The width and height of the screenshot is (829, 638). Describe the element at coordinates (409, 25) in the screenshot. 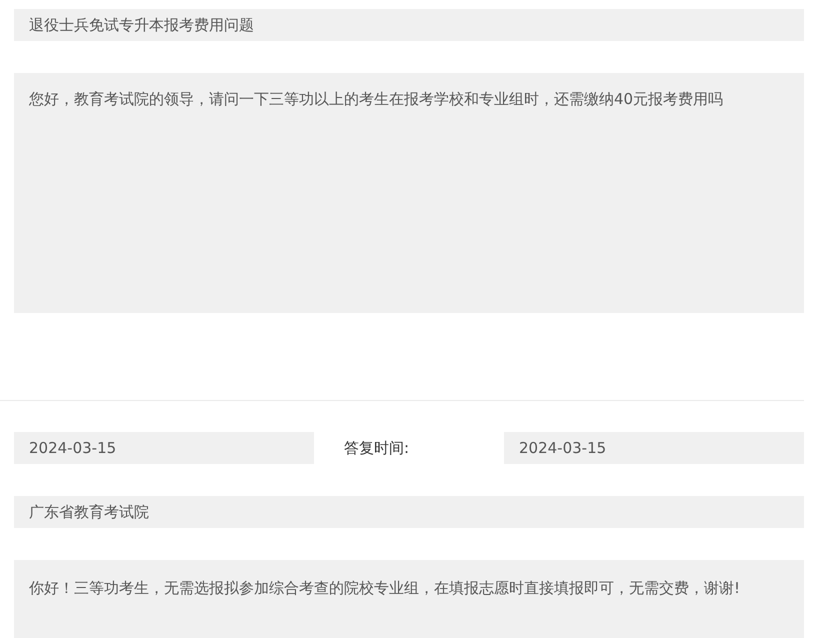

I see `title-field: 退役士兵免试专升本报考费用问题` at that location.